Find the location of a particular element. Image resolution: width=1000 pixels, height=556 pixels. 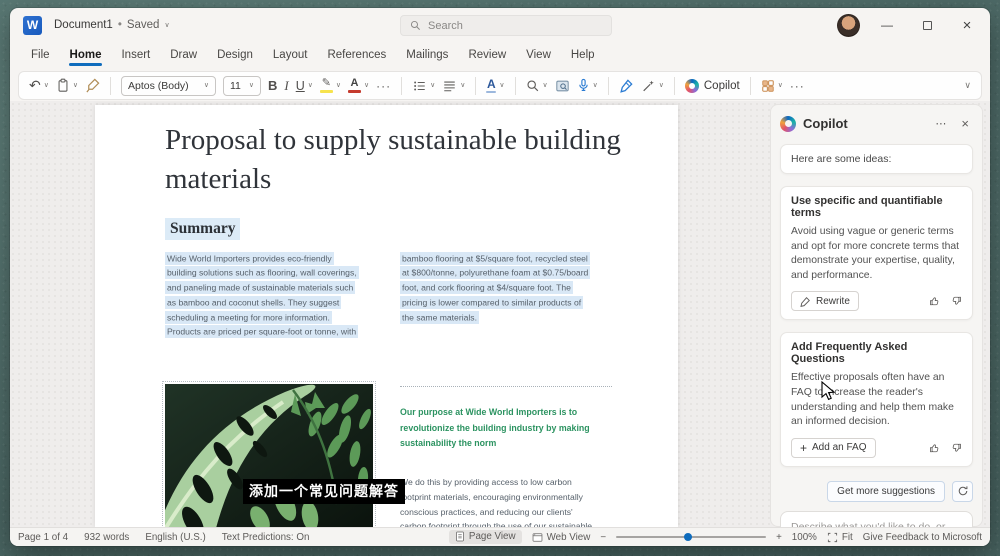

find-media-button is located at coordinates (562, 86).